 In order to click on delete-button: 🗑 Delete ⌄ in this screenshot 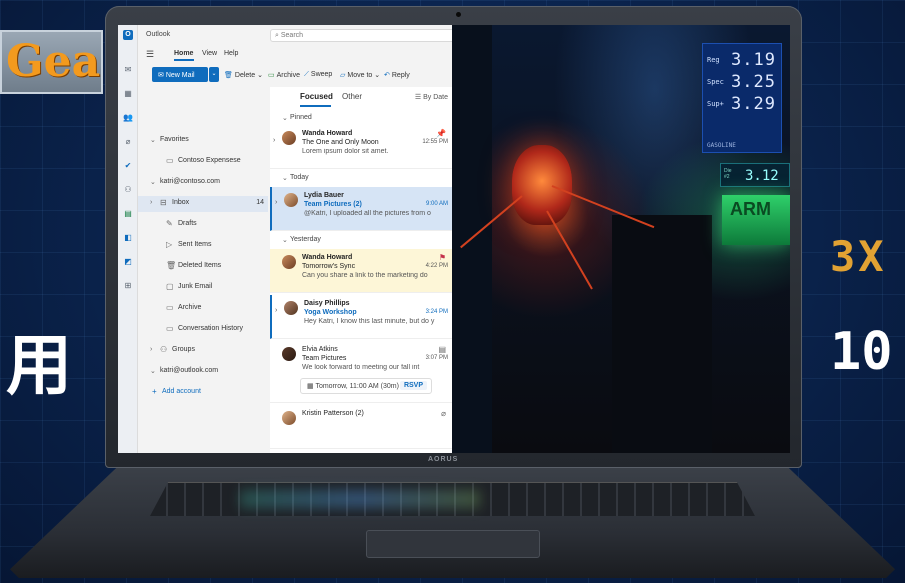, I will do `click(243, 75)`.